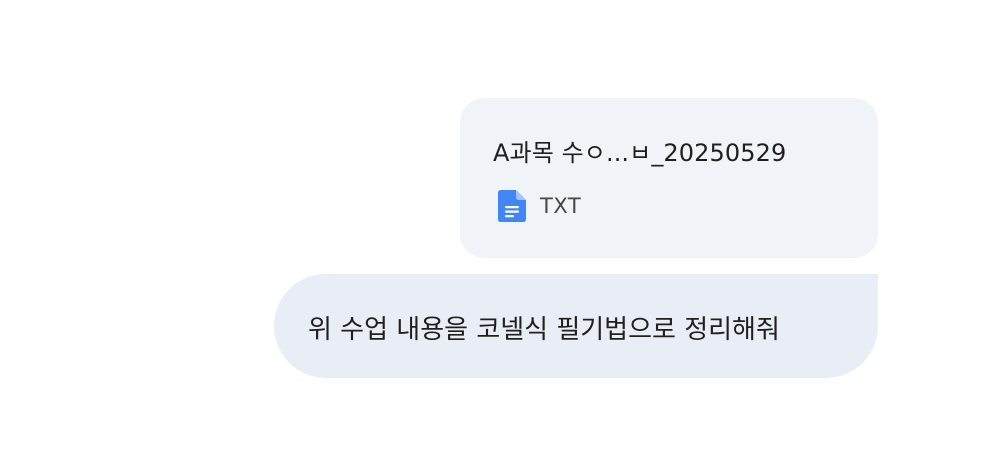 The width and height of the screenshot is (986, 474). I want to click on file-type-label: TXT, so click(561, 206).